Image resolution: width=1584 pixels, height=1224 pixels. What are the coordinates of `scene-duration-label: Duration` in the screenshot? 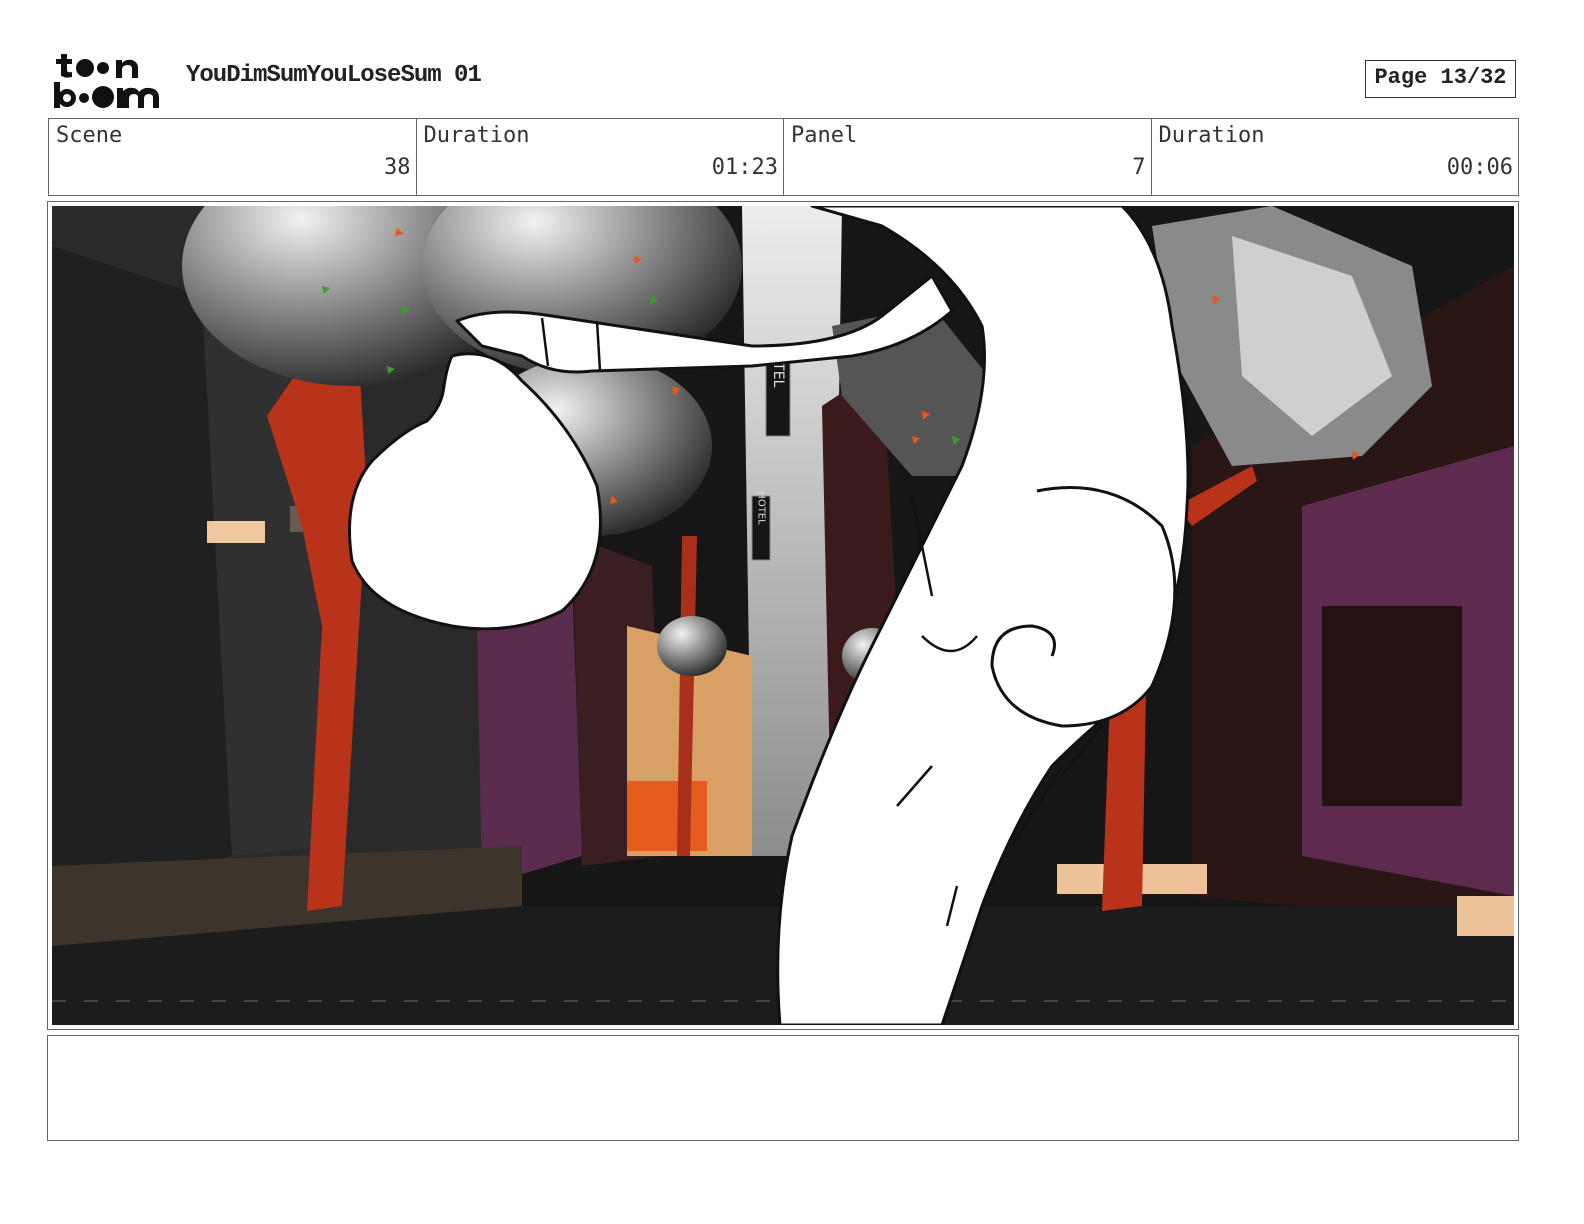 It's located at (476, 135).